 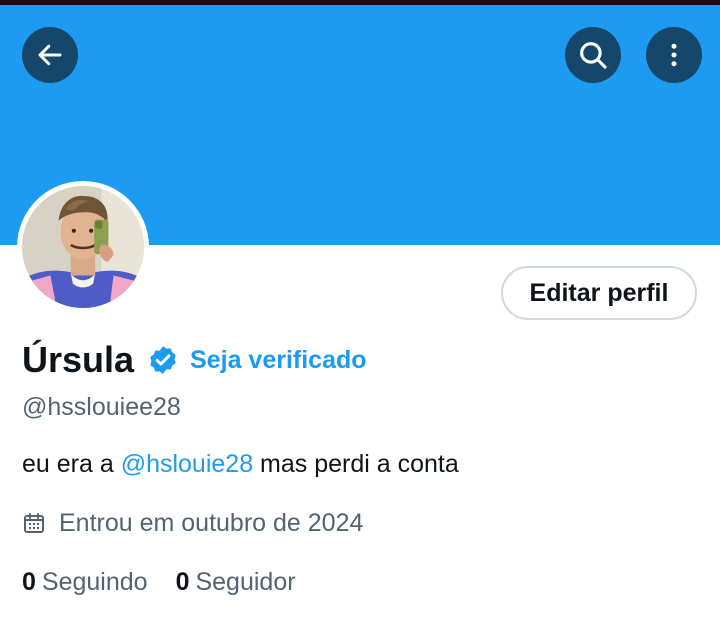 What do you see at coordinates (163, 360) in the screenshot?
I see `verified-badge-icon` at bounding box center [163, 360].